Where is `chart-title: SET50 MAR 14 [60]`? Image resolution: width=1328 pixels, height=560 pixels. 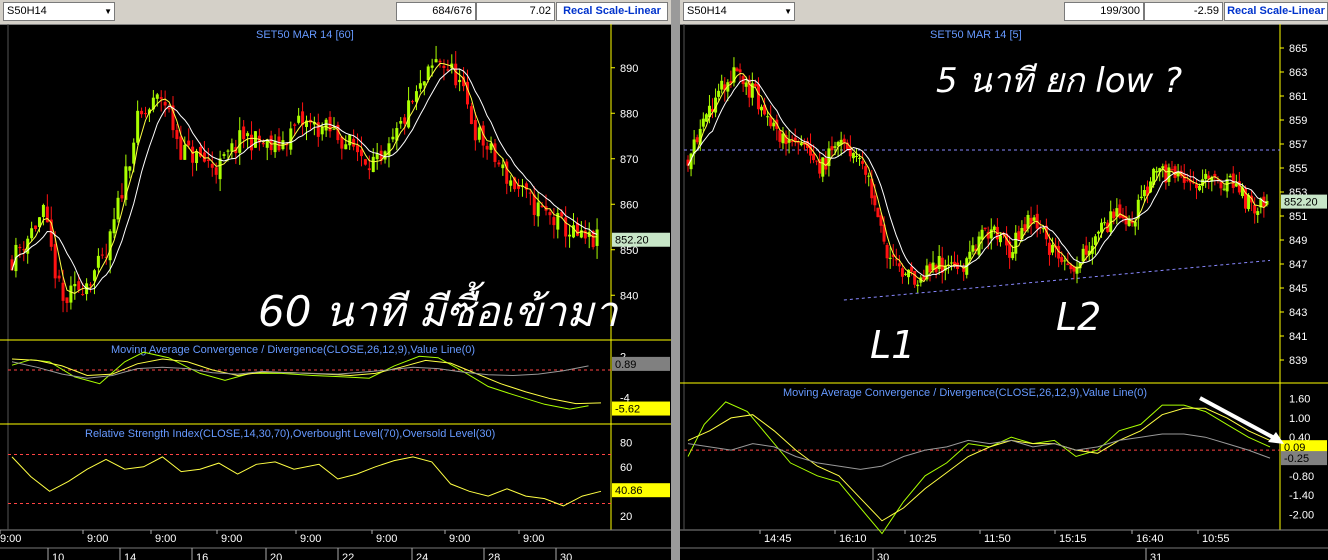
chart-title: SET50 MAR 14 [60] is located at coordinates (305, 35).